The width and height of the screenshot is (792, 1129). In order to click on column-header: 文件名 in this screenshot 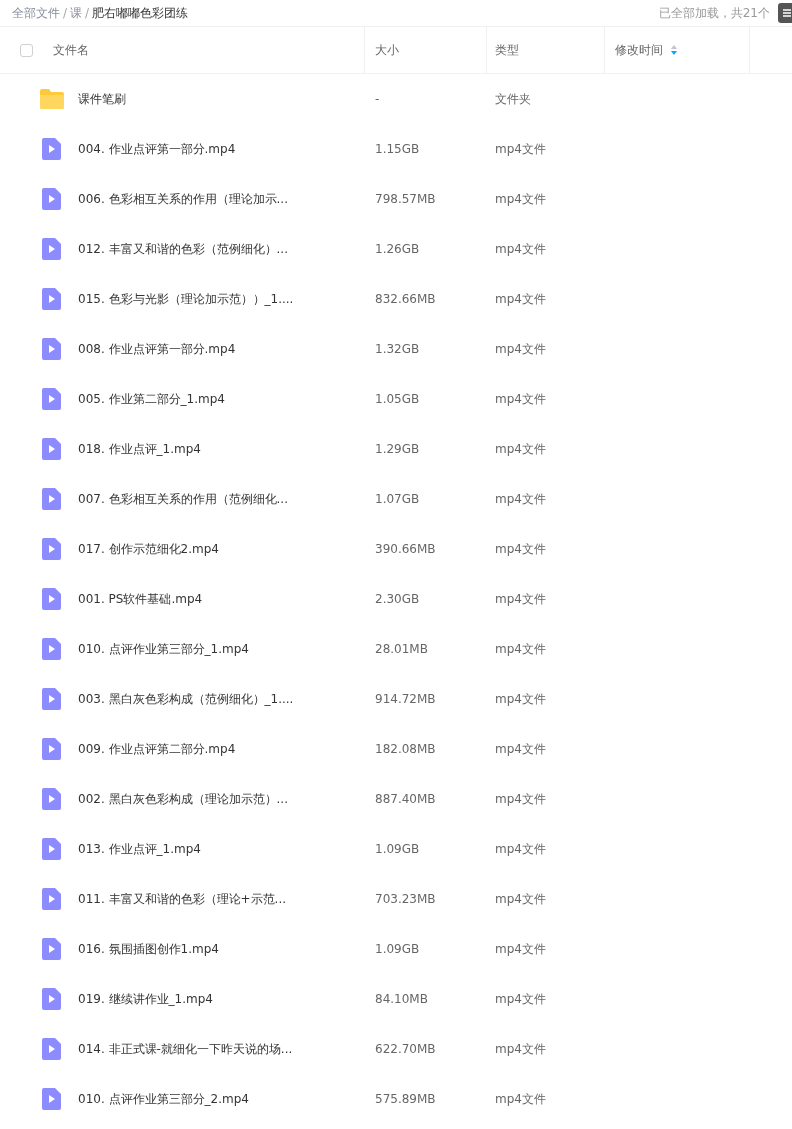, I will do `click(71, 50)`.